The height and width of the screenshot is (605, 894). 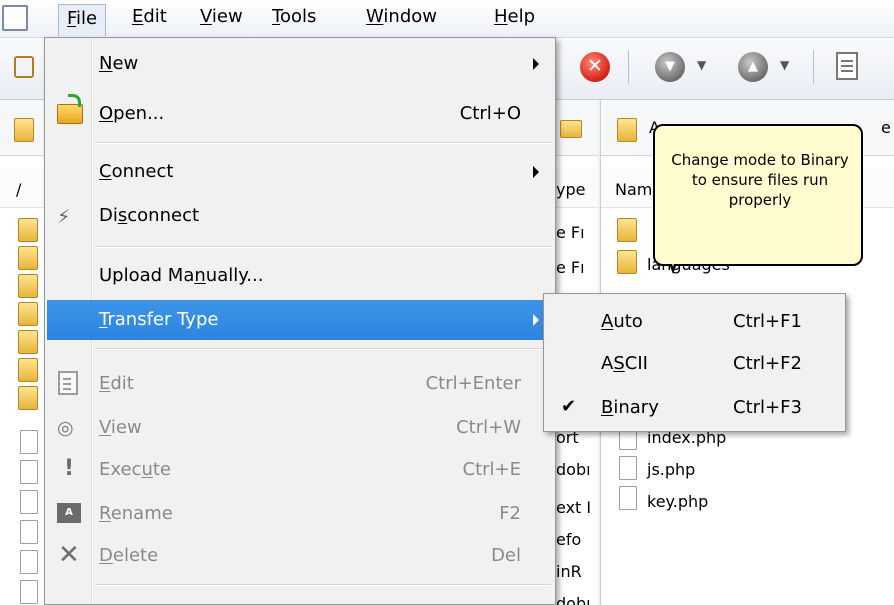 I want to click on menu-edit-mnemonic: E, so click(x=138, y=16).